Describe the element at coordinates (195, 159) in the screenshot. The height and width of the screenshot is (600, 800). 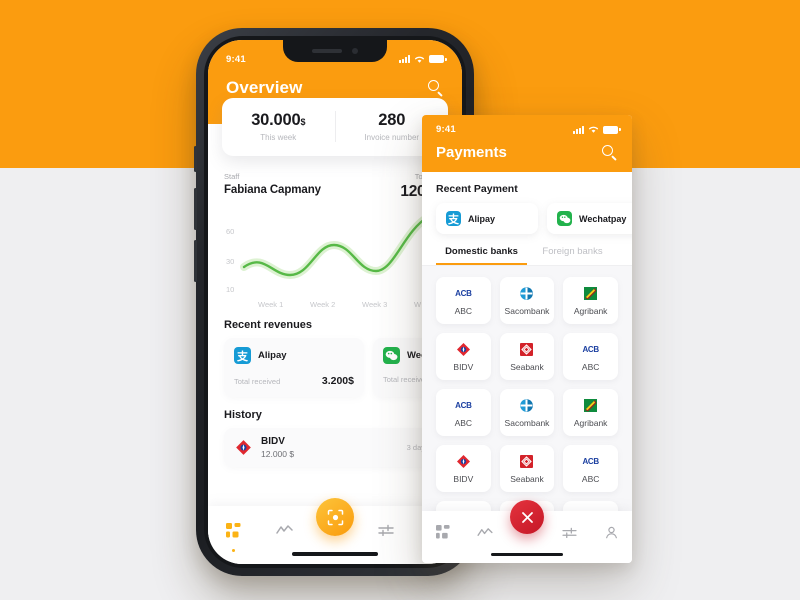
I see `phone-mute-button` at that location.